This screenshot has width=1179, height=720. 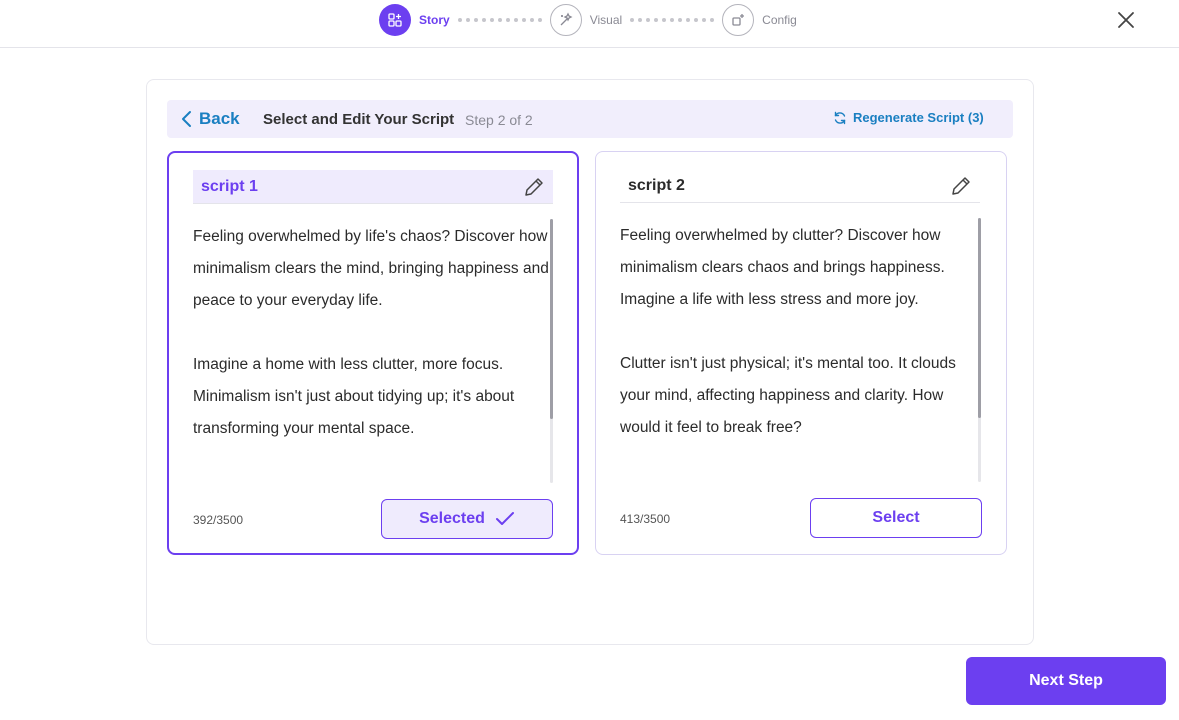 What do you see at coordinates (918, 117) in the screenshot?
I see `regenerate-label: Regenerate Script (3)` at bounding box center [918, 117].